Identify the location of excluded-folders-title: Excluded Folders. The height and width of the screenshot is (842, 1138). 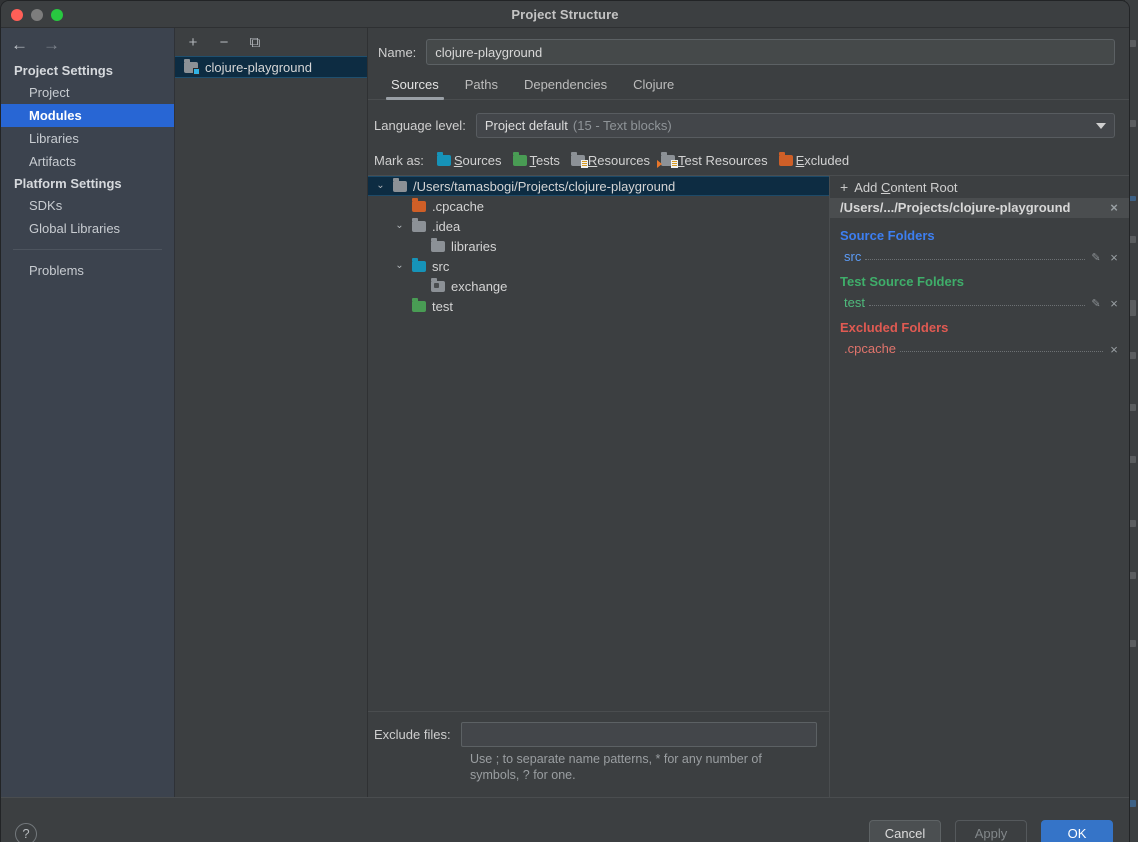
(894, 327).